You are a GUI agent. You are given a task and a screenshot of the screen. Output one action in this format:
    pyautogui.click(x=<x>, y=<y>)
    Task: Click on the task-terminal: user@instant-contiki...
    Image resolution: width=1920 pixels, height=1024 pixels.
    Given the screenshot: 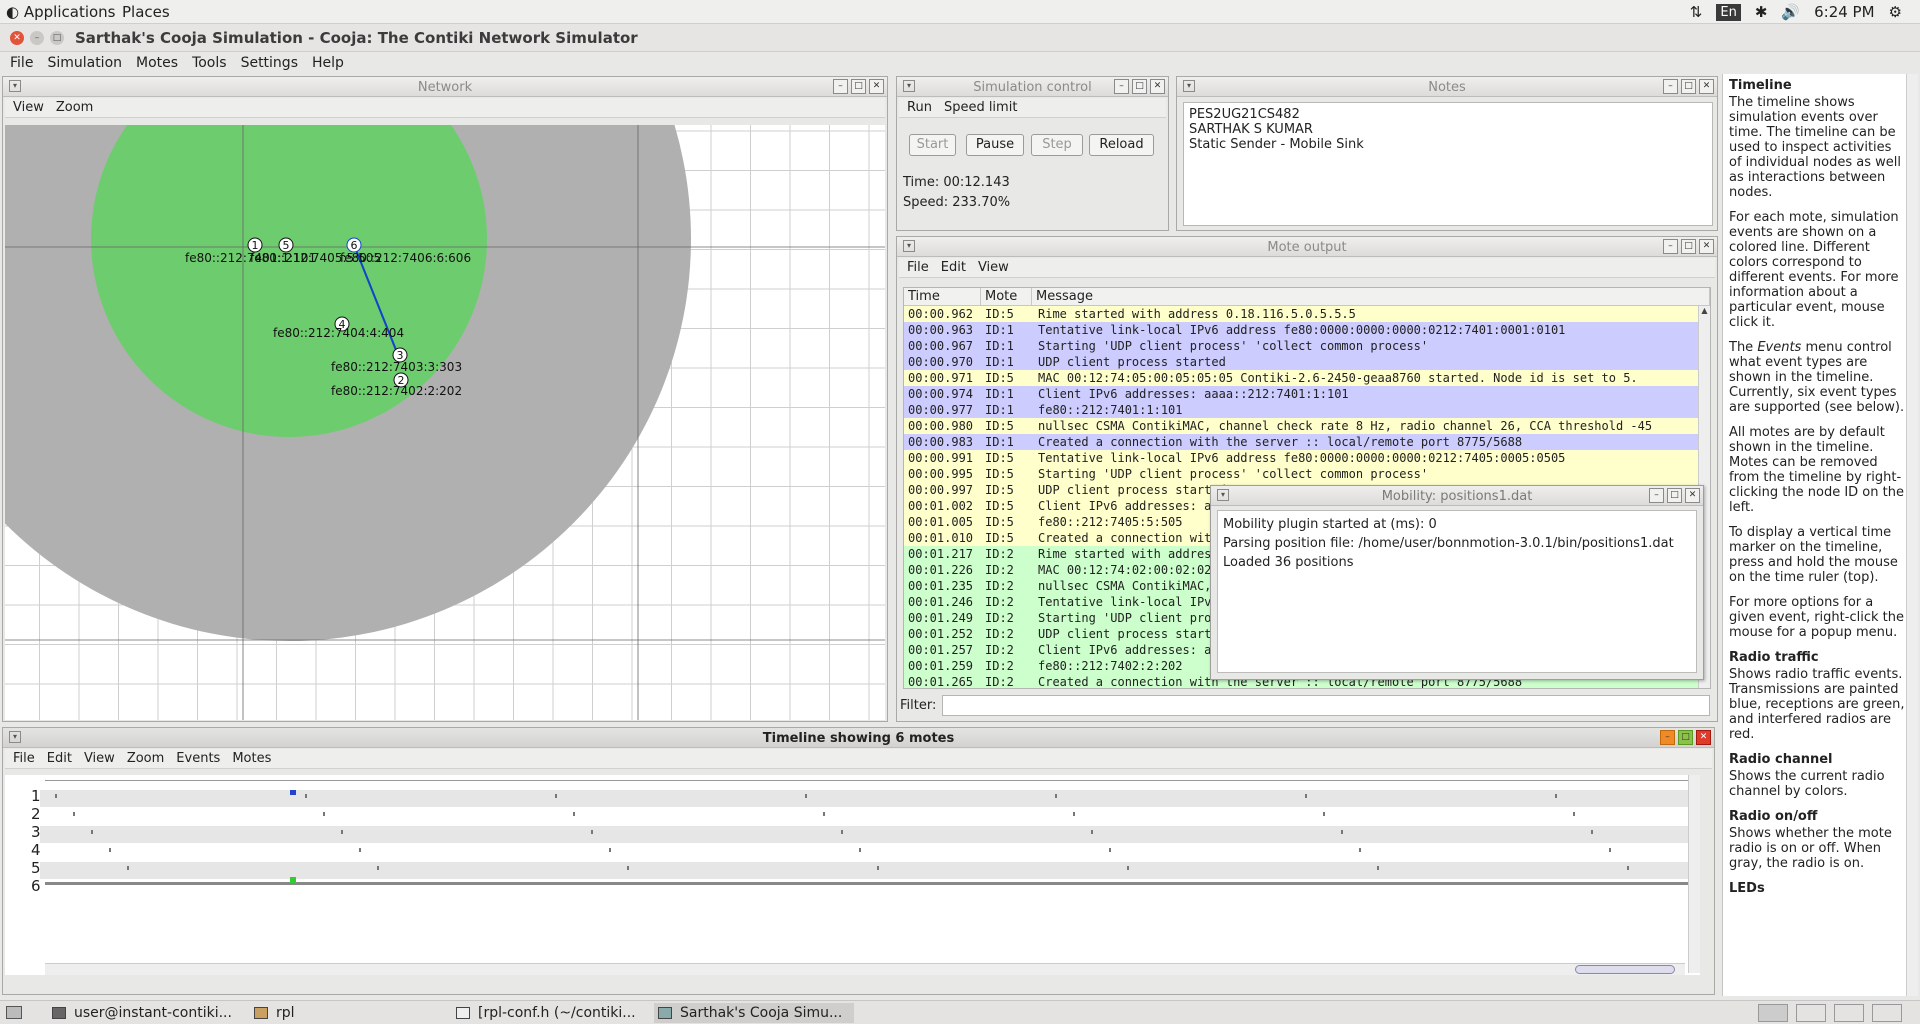 What is the action you would take?
    pyautogui.click(x=140, y=1013)
    